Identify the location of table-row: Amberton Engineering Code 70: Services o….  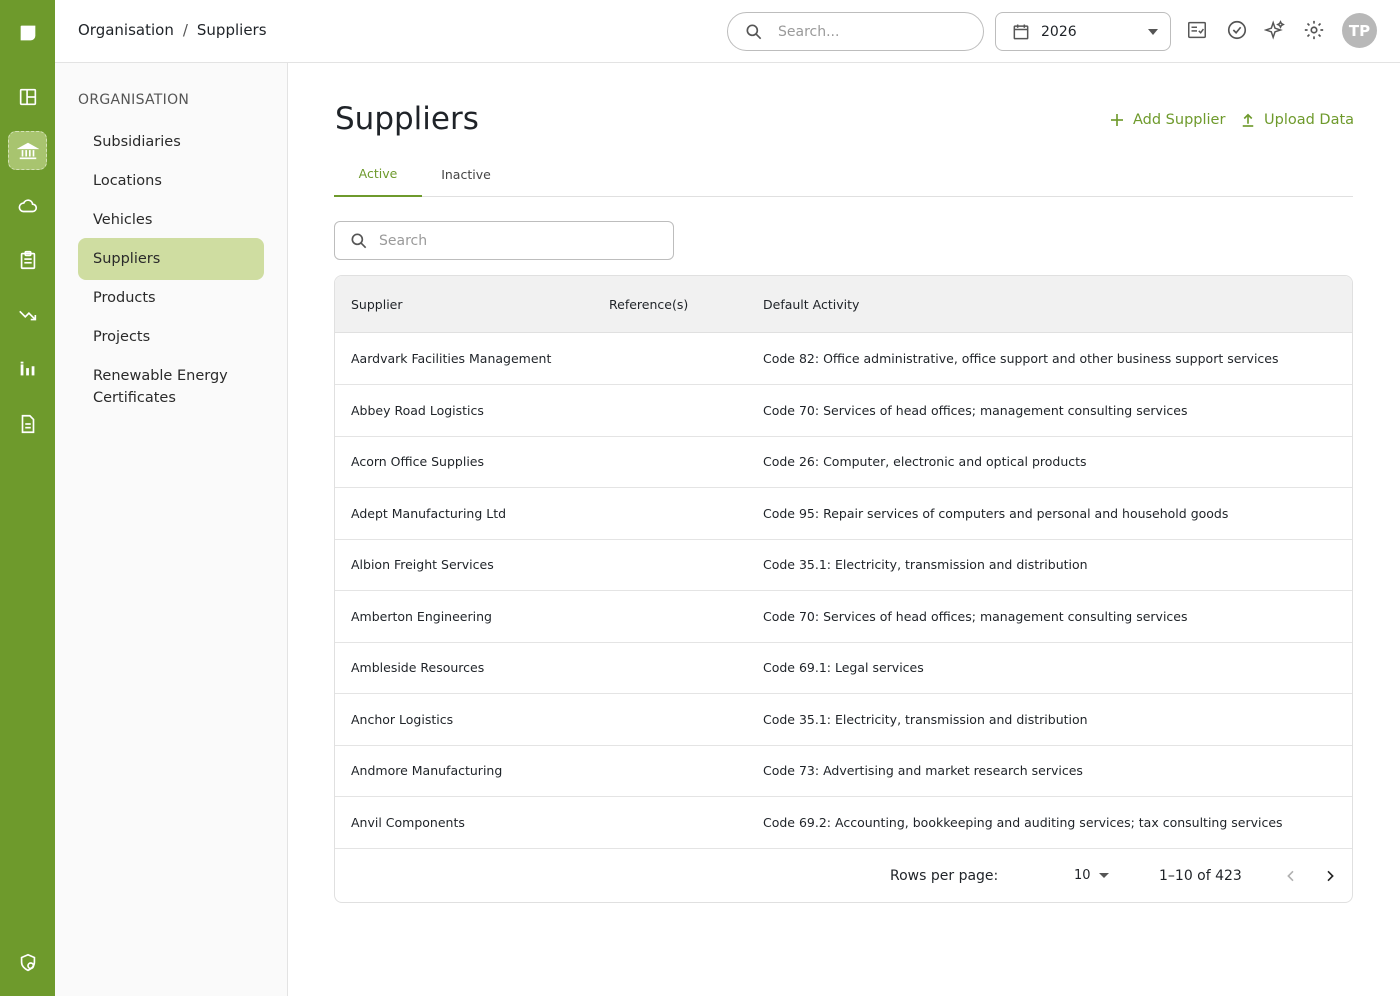
(843, 617).